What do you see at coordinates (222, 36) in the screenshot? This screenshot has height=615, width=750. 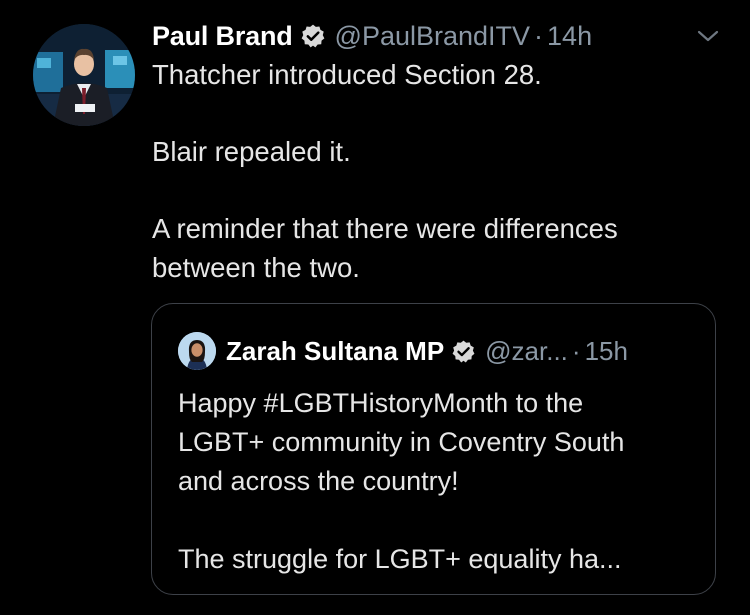 I see `author-name: Paul Brand` at bounding box center [222, 36].